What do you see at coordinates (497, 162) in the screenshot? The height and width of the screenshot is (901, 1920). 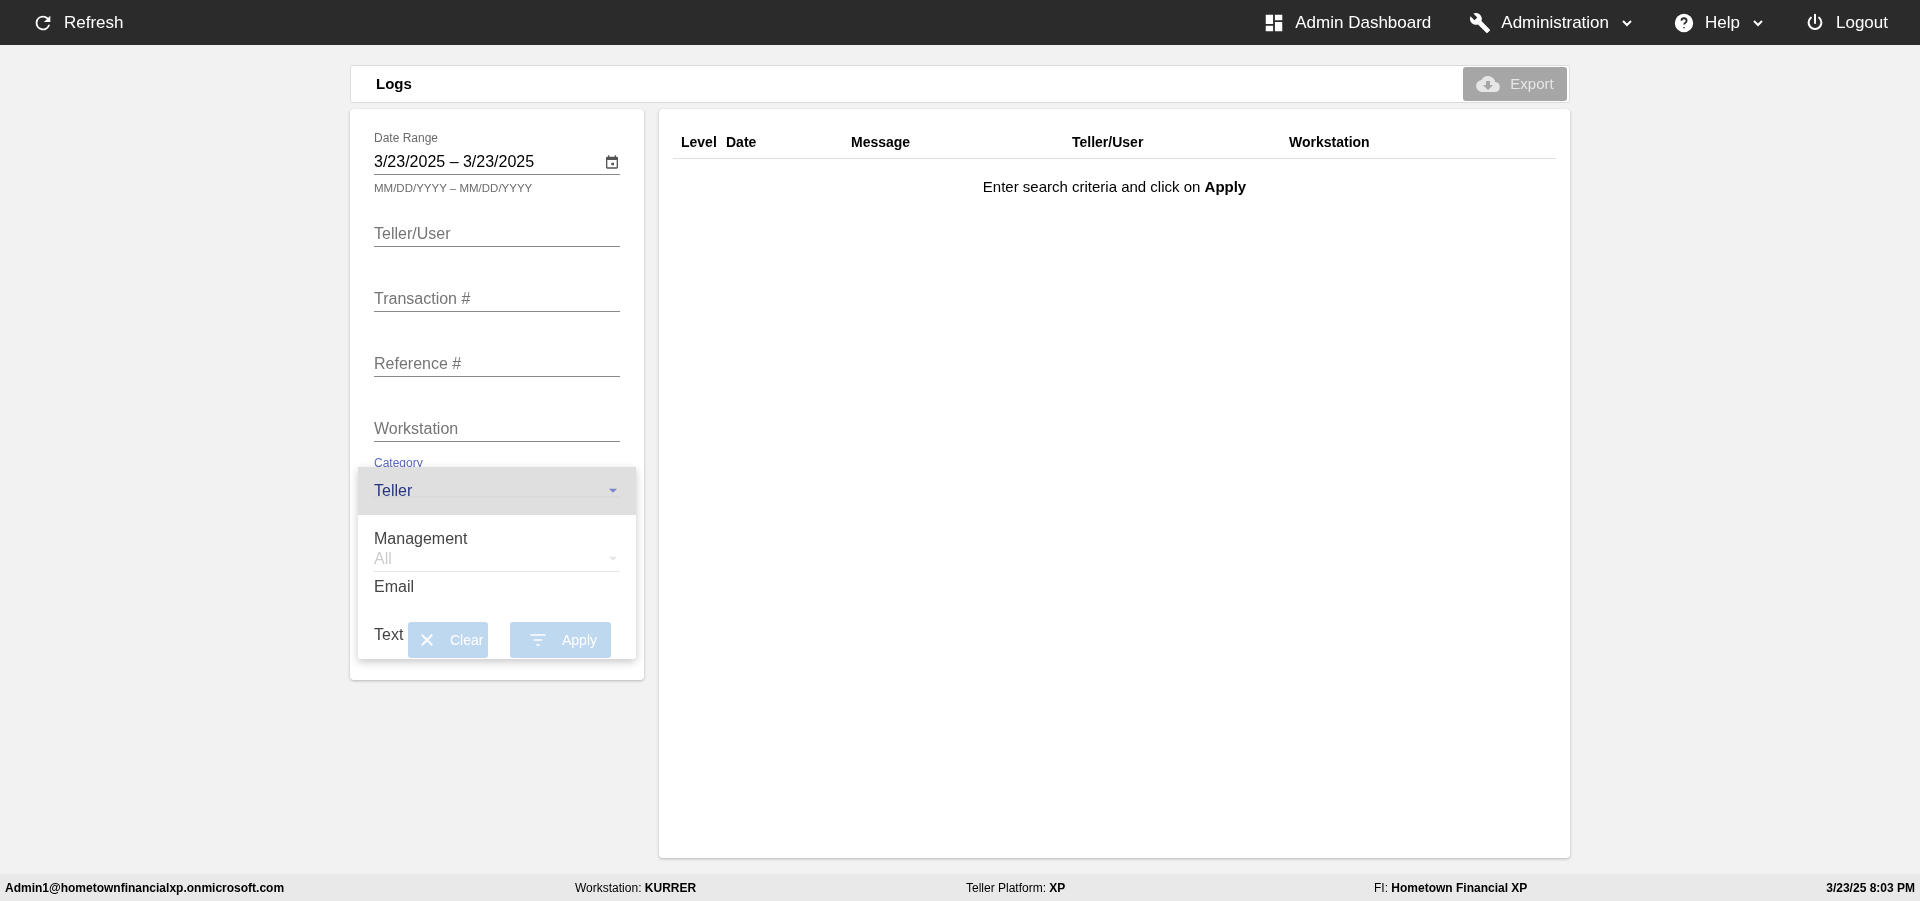 I see `date-range-field: 3/23/2025 – 3/23/2025` at bounding box center [497, 162].